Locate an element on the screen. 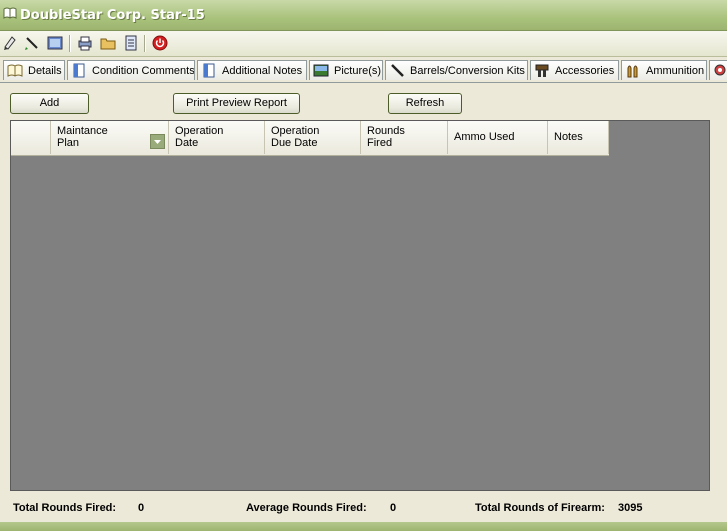 Image resolution: width=727 pixels, height=531 pixels. refresh-button: Refresh is located at coordinates (425, 103).